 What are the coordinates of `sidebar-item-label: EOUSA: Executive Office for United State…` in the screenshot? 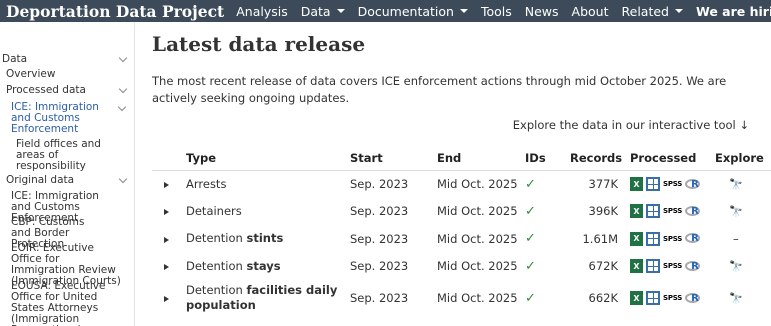 It's located at (58, 303).